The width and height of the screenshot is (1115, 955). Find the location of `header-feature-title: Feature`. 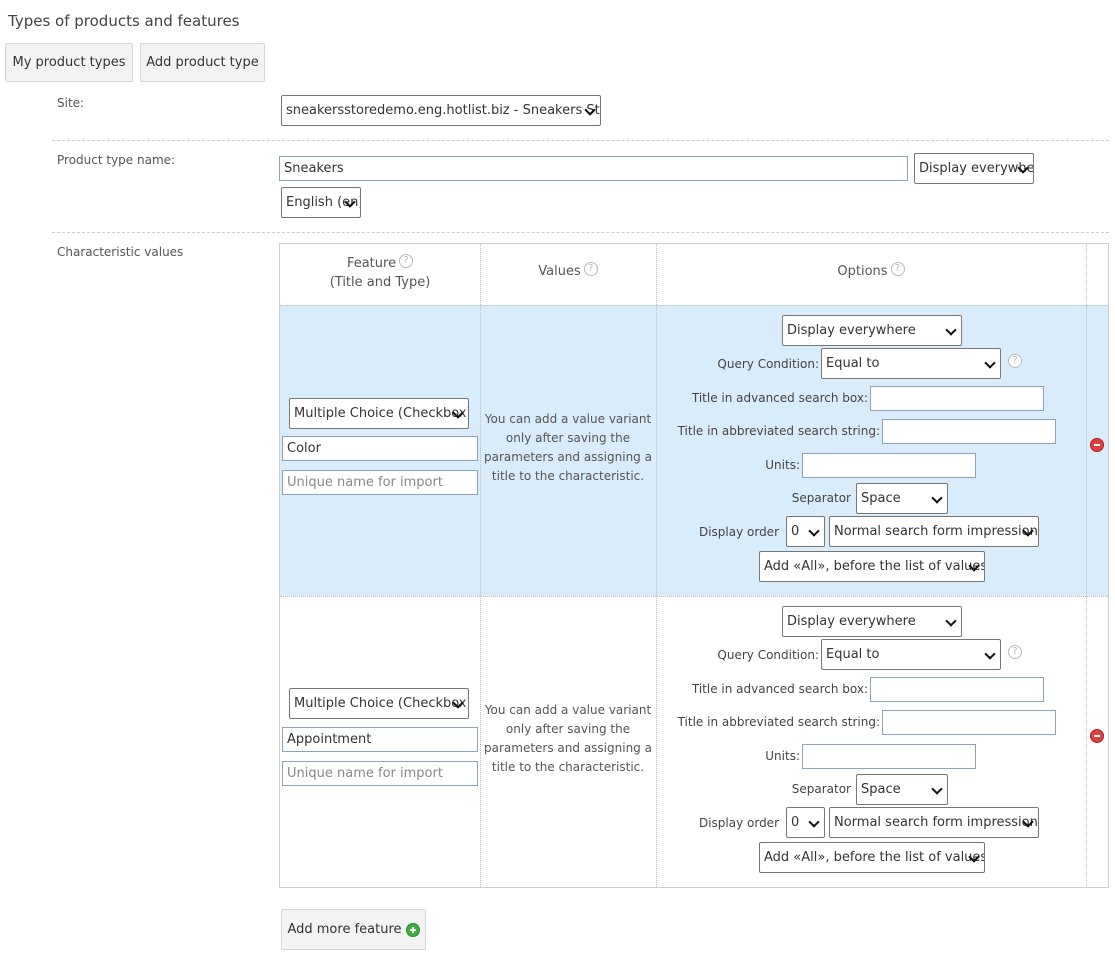

header-feature-title: Feature is located at coordinates (371, 263).